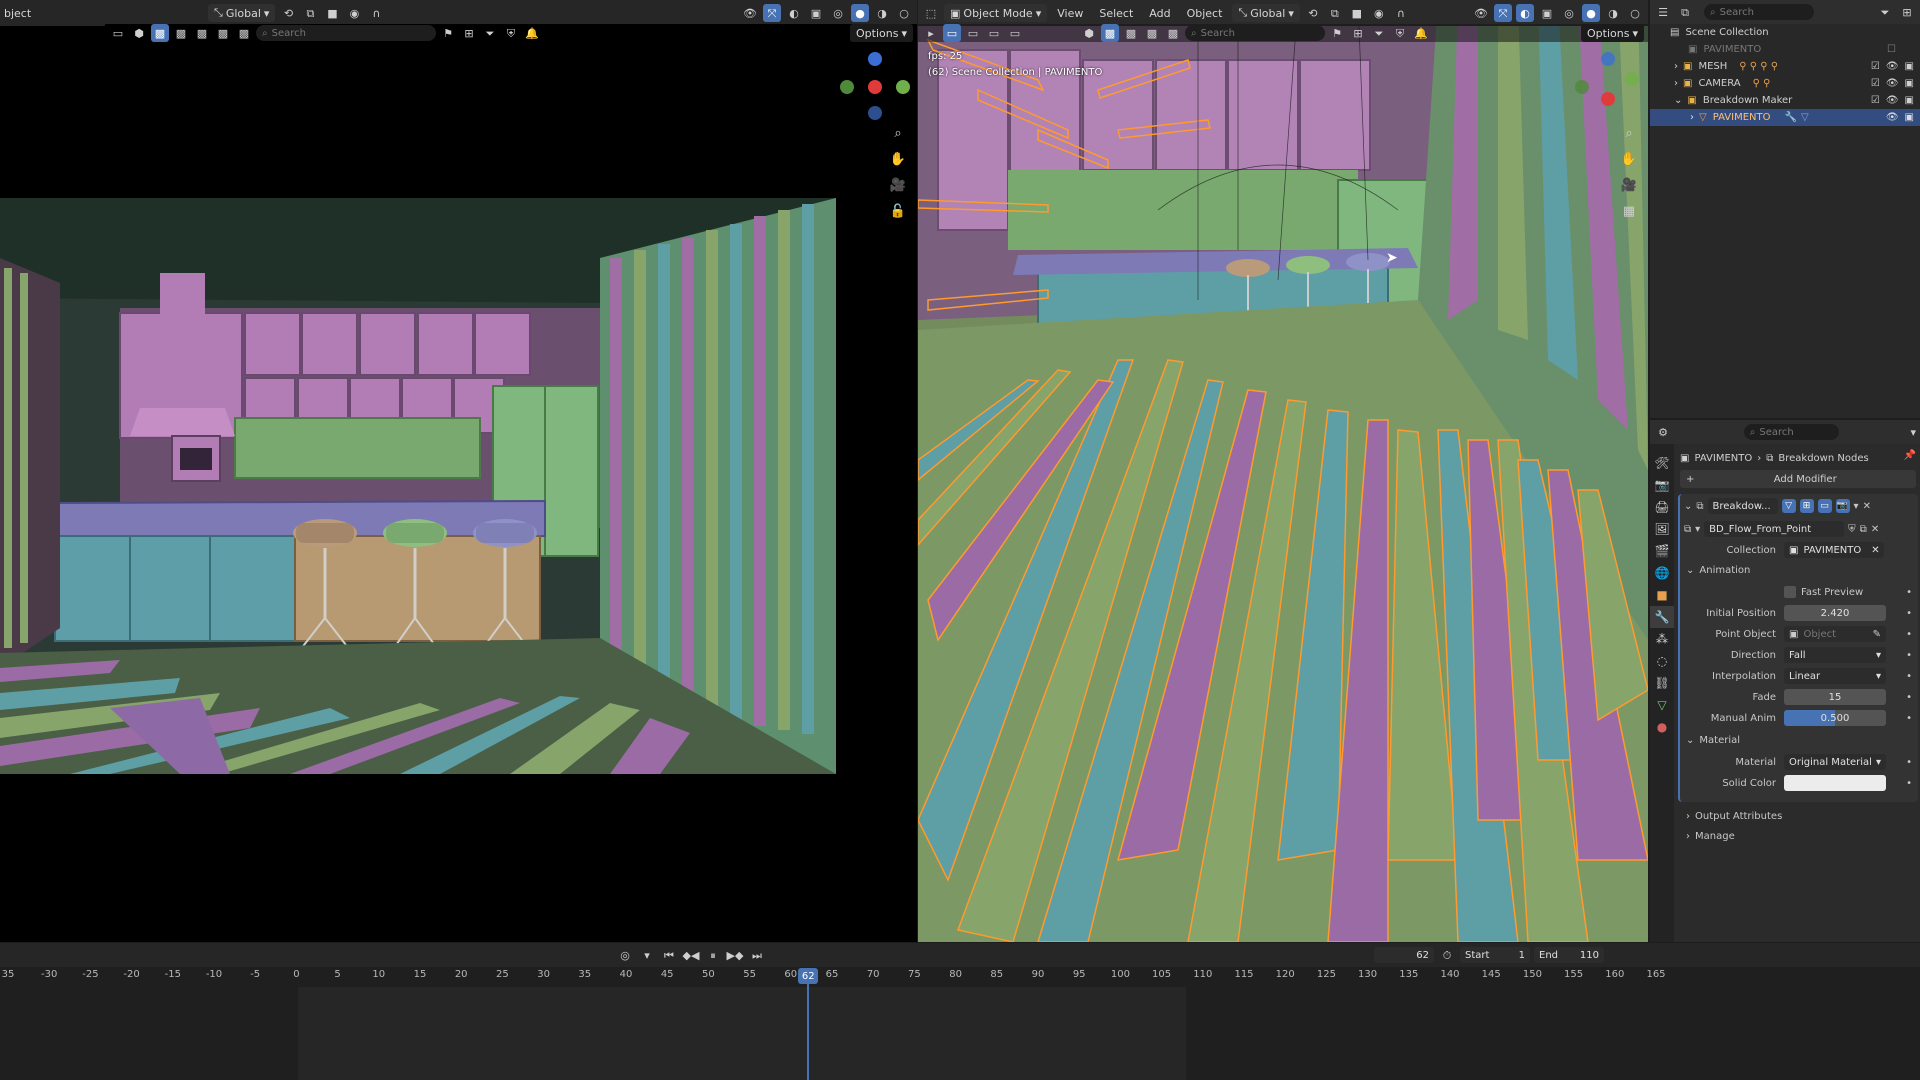 The width and height of the screenshot is (1920, 1080). What do you see at coordinates (1662, 507) in the screenshot?
I see `output-tab-icon: 🖨` at bounding box center [1662, 507].